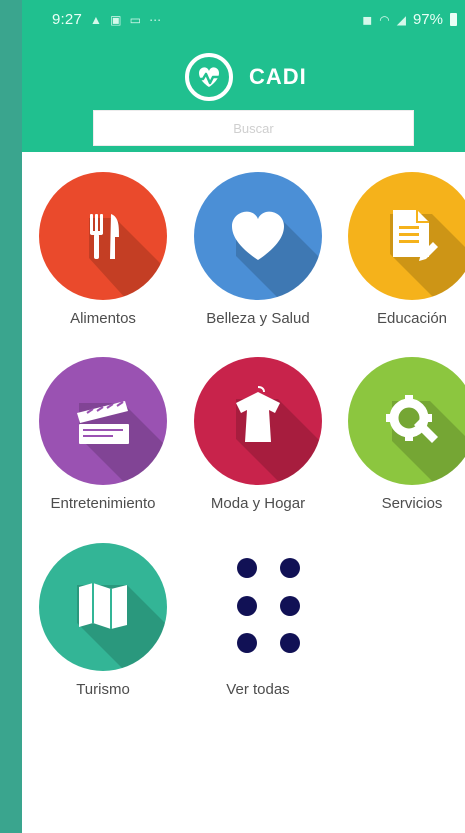  I want to click on calendar-icon: ▣, so click(116, 19).